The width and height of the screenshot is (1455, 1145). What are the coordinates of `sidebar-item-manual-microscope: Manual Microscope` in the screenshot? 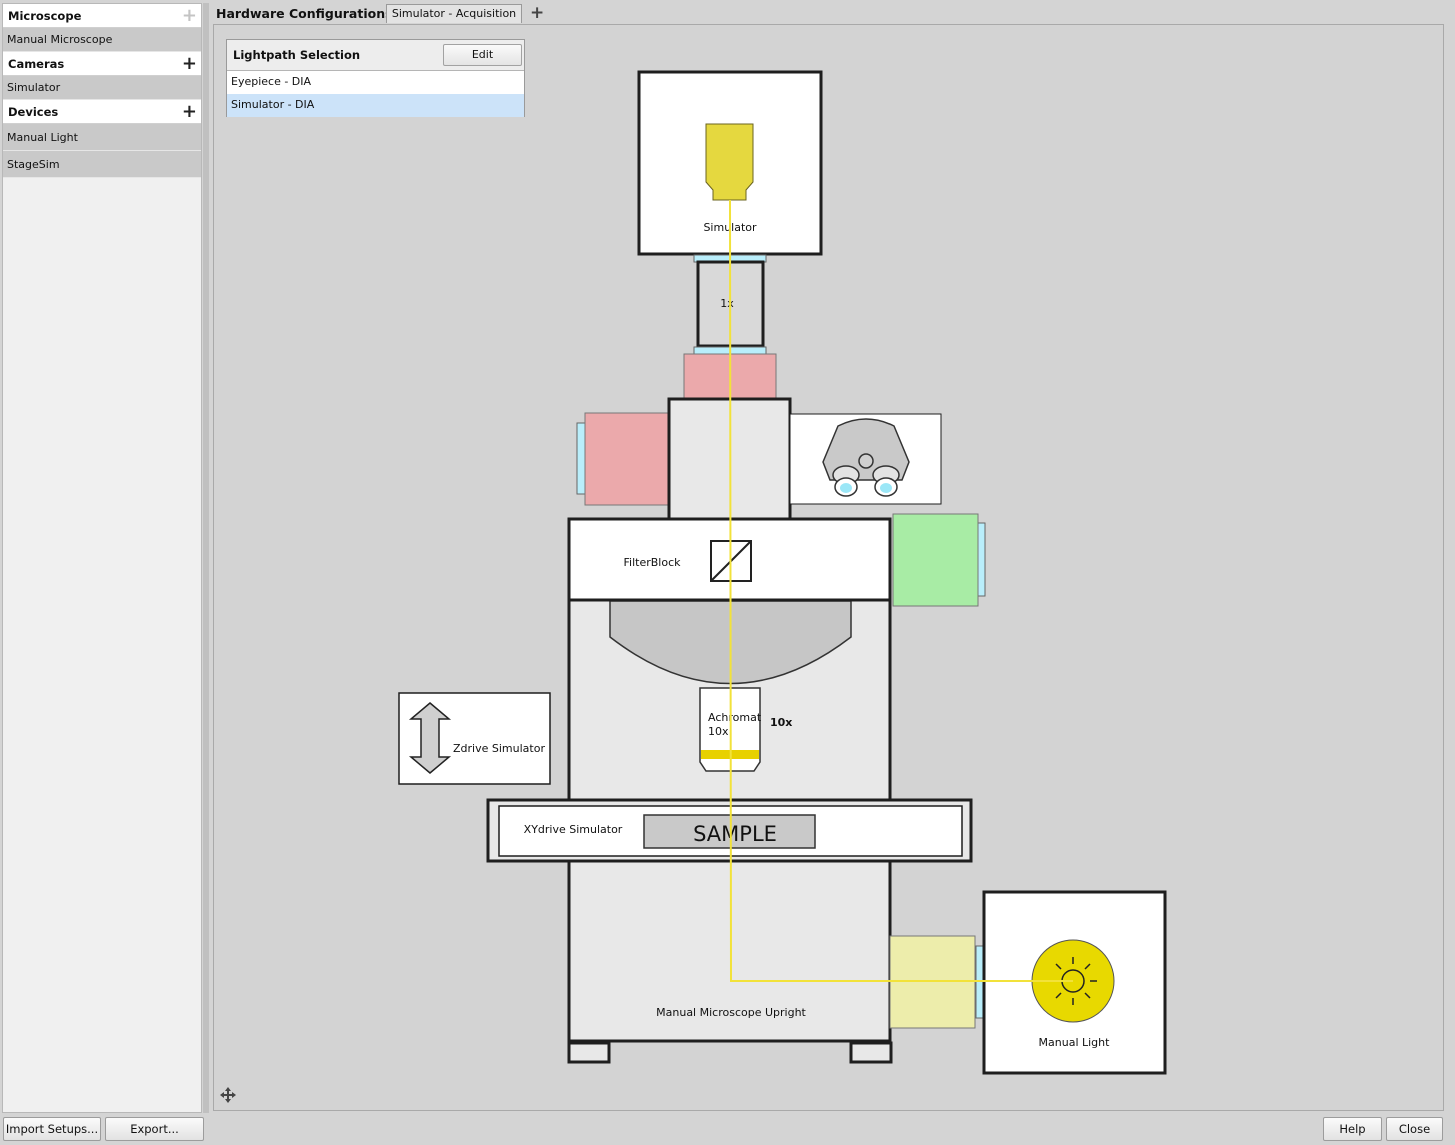 It's located at (102, 40).